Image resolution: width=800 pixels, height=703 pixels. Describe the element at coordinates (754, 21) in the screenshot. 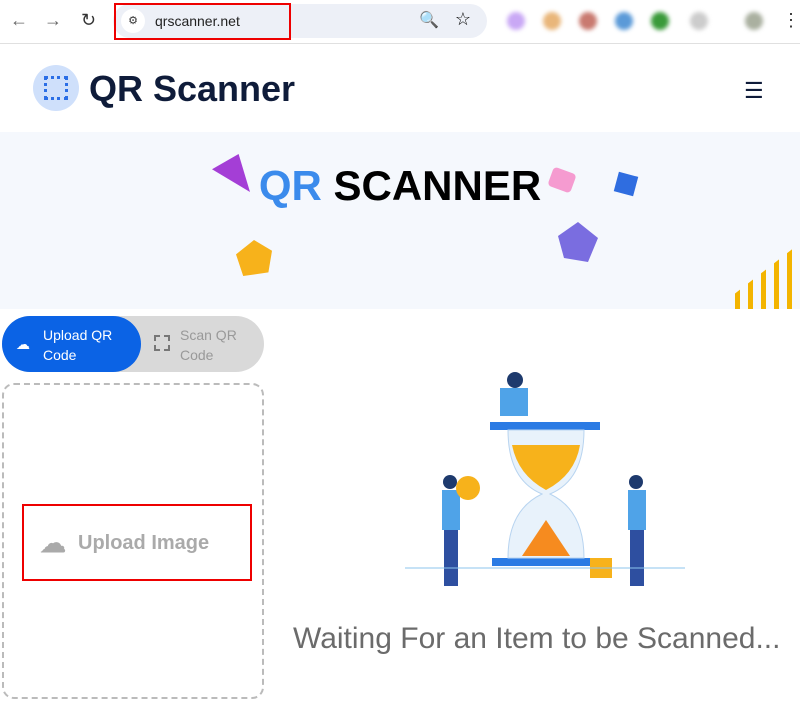

I see `profile-icon` at that location.